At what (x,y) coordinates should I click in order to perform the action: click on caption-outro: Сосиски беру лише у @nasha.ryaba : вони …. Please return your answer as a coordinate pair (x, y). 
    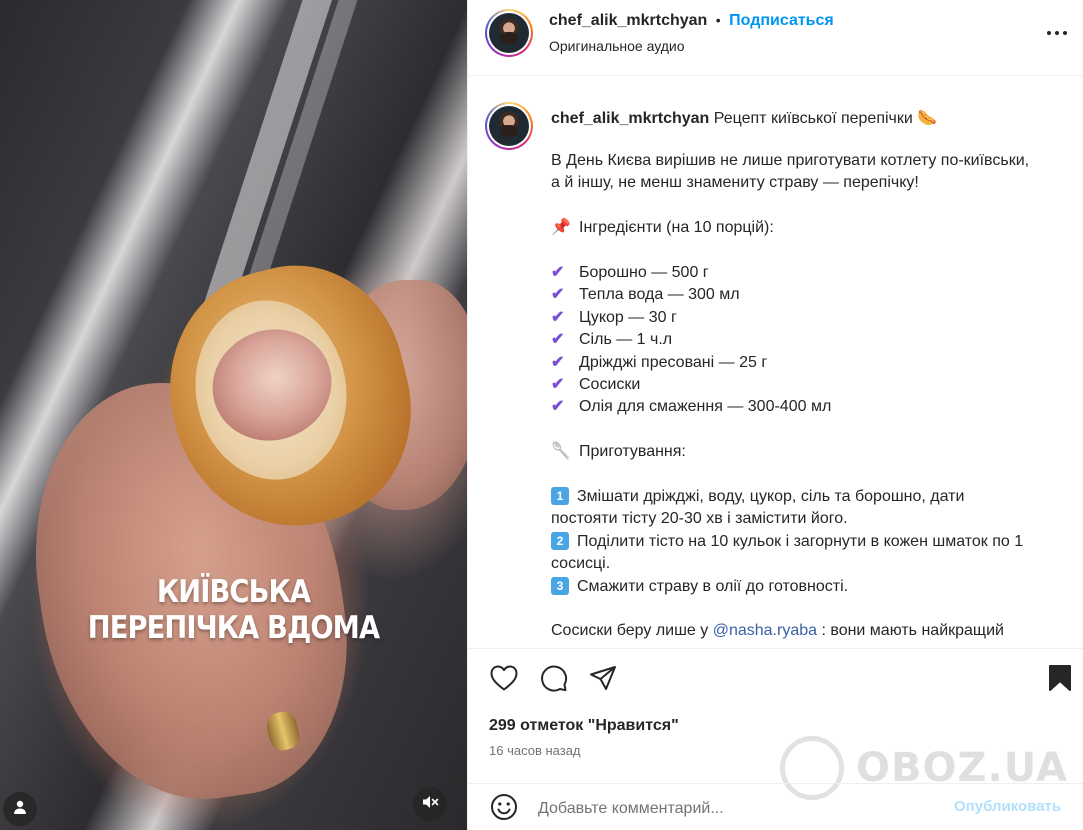
    Looking at the image, I should click on (816, 631).